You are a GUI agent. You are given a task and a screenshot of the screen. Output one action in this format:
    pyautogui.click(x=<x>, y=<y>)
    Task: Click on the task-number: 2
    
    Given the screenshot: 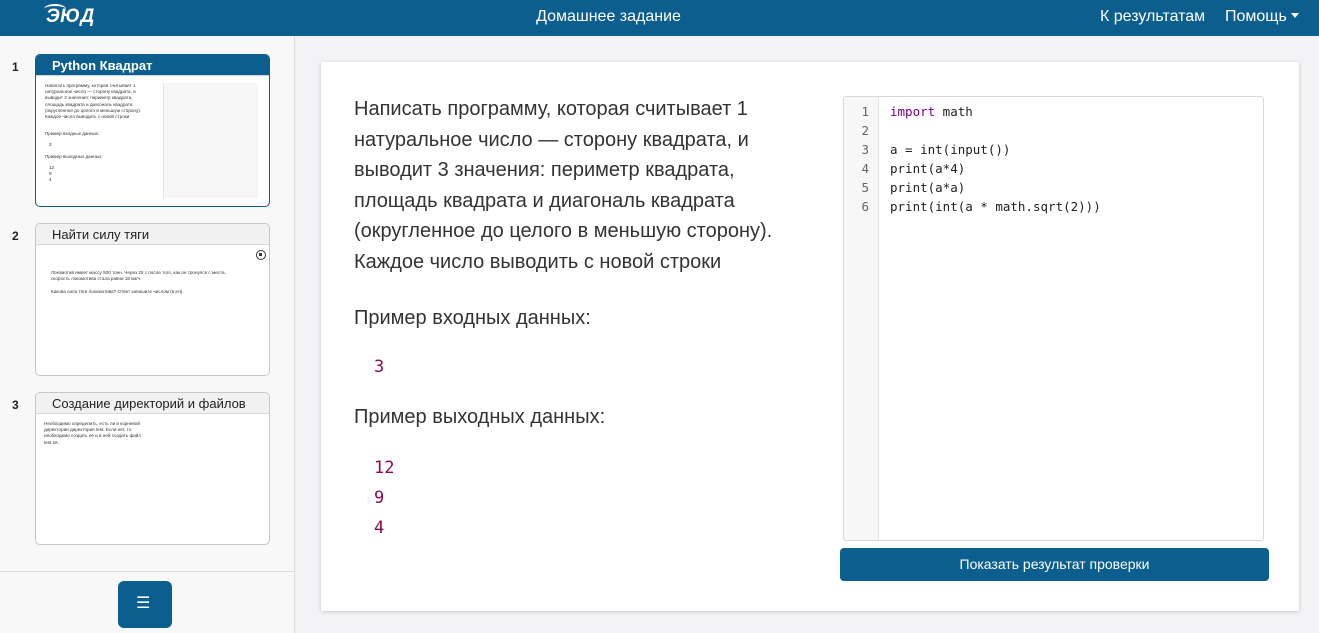 What is the action you would take?
    pyautogui.click(x=15, y=236)
    